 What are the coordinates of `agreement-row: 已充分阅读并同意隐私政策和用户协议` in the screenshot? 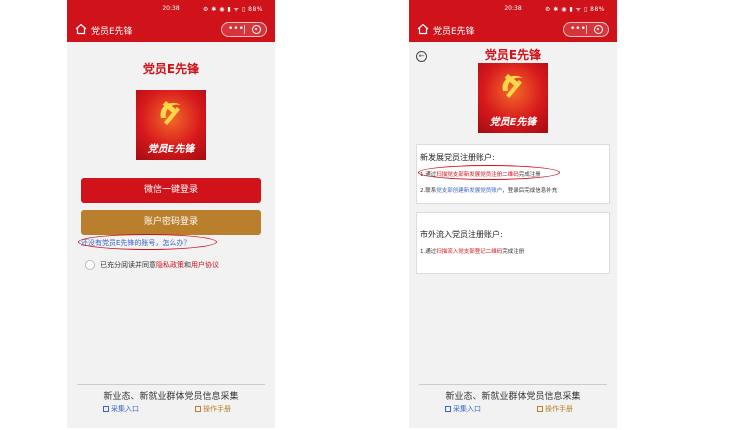 It's located at (152, 265).